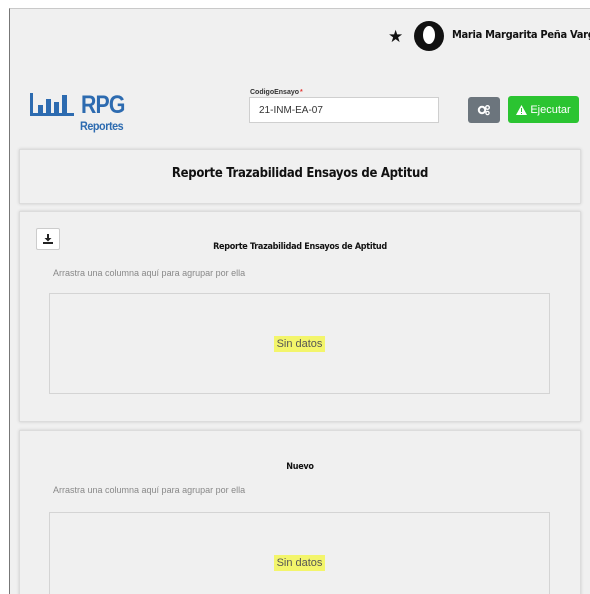 The height and width of the screenshot is (594, 590). I want to click on gears-icon, so click(483, 110).